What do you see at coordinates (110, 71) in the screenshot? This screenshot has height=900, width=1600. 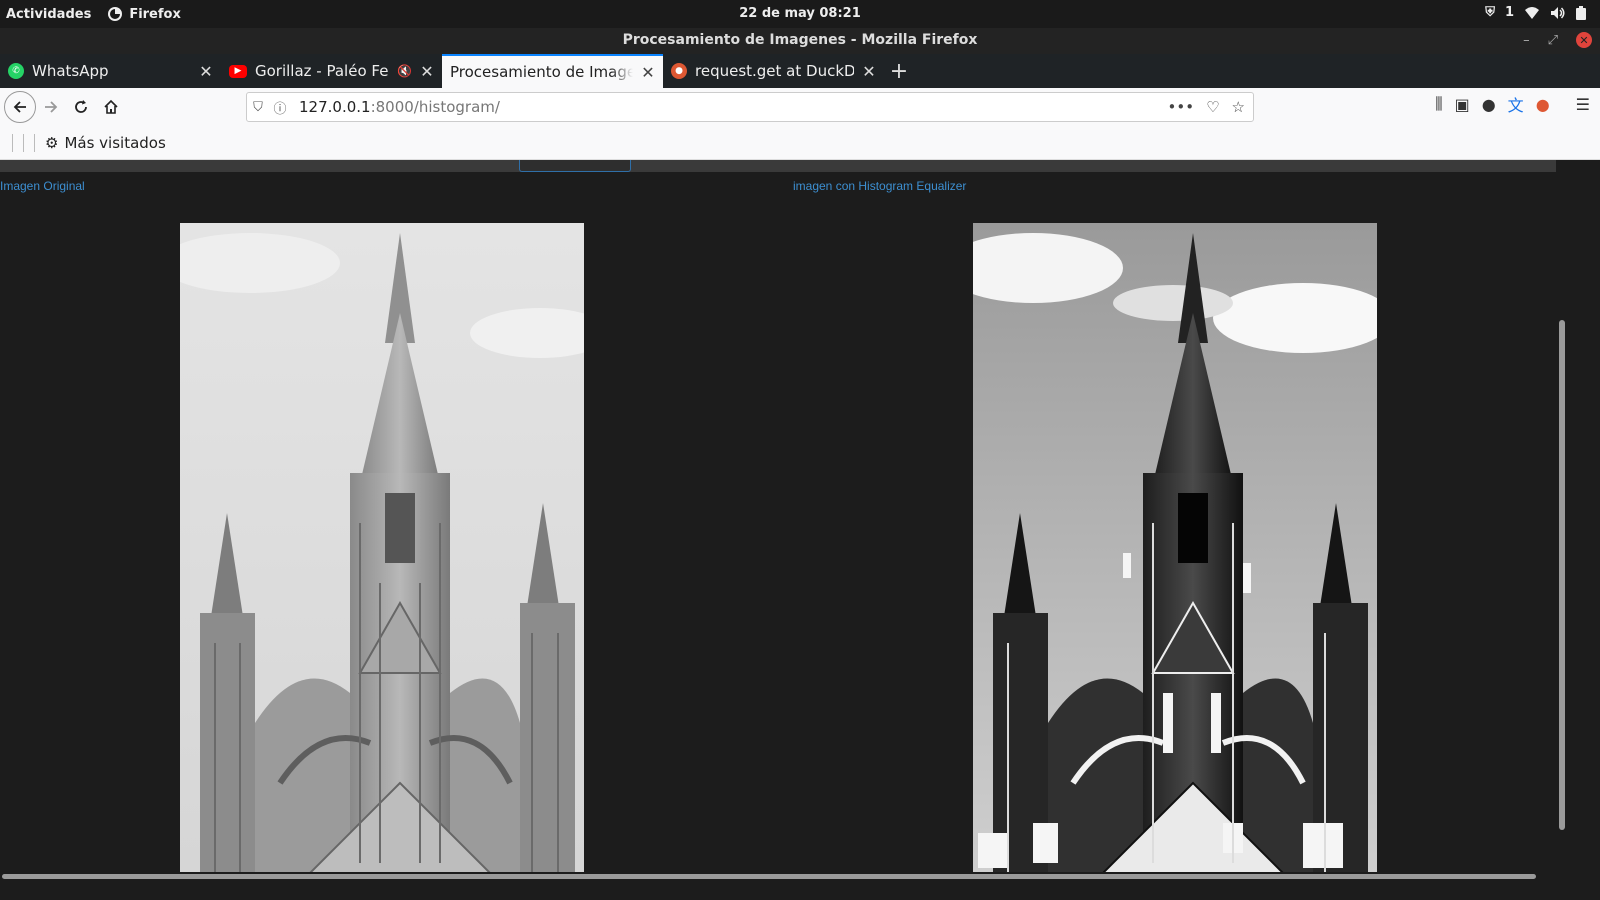 I see `tab-whatsapp: ✆ WhatsApp ✕` at bounding box center [110, 71].